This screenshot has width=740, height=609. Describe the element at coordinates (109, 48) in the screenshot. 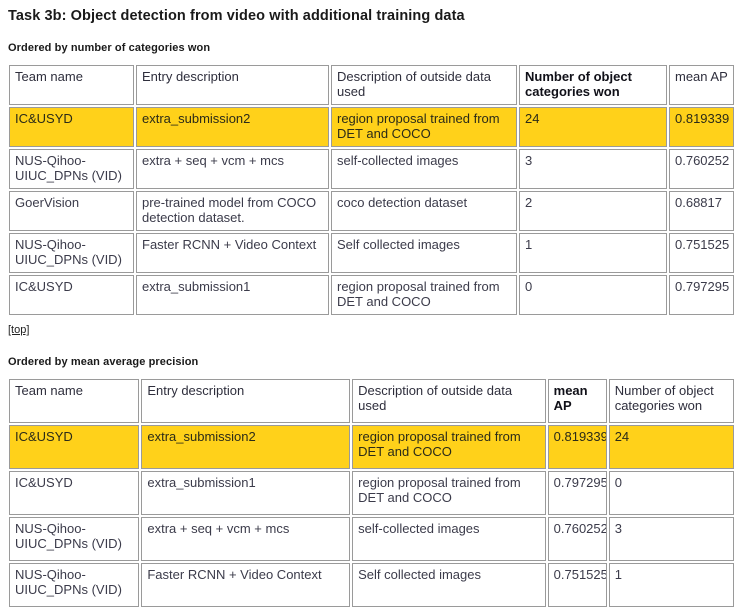

I see `section-label-categories: Ordered by number of categories won` at that location.